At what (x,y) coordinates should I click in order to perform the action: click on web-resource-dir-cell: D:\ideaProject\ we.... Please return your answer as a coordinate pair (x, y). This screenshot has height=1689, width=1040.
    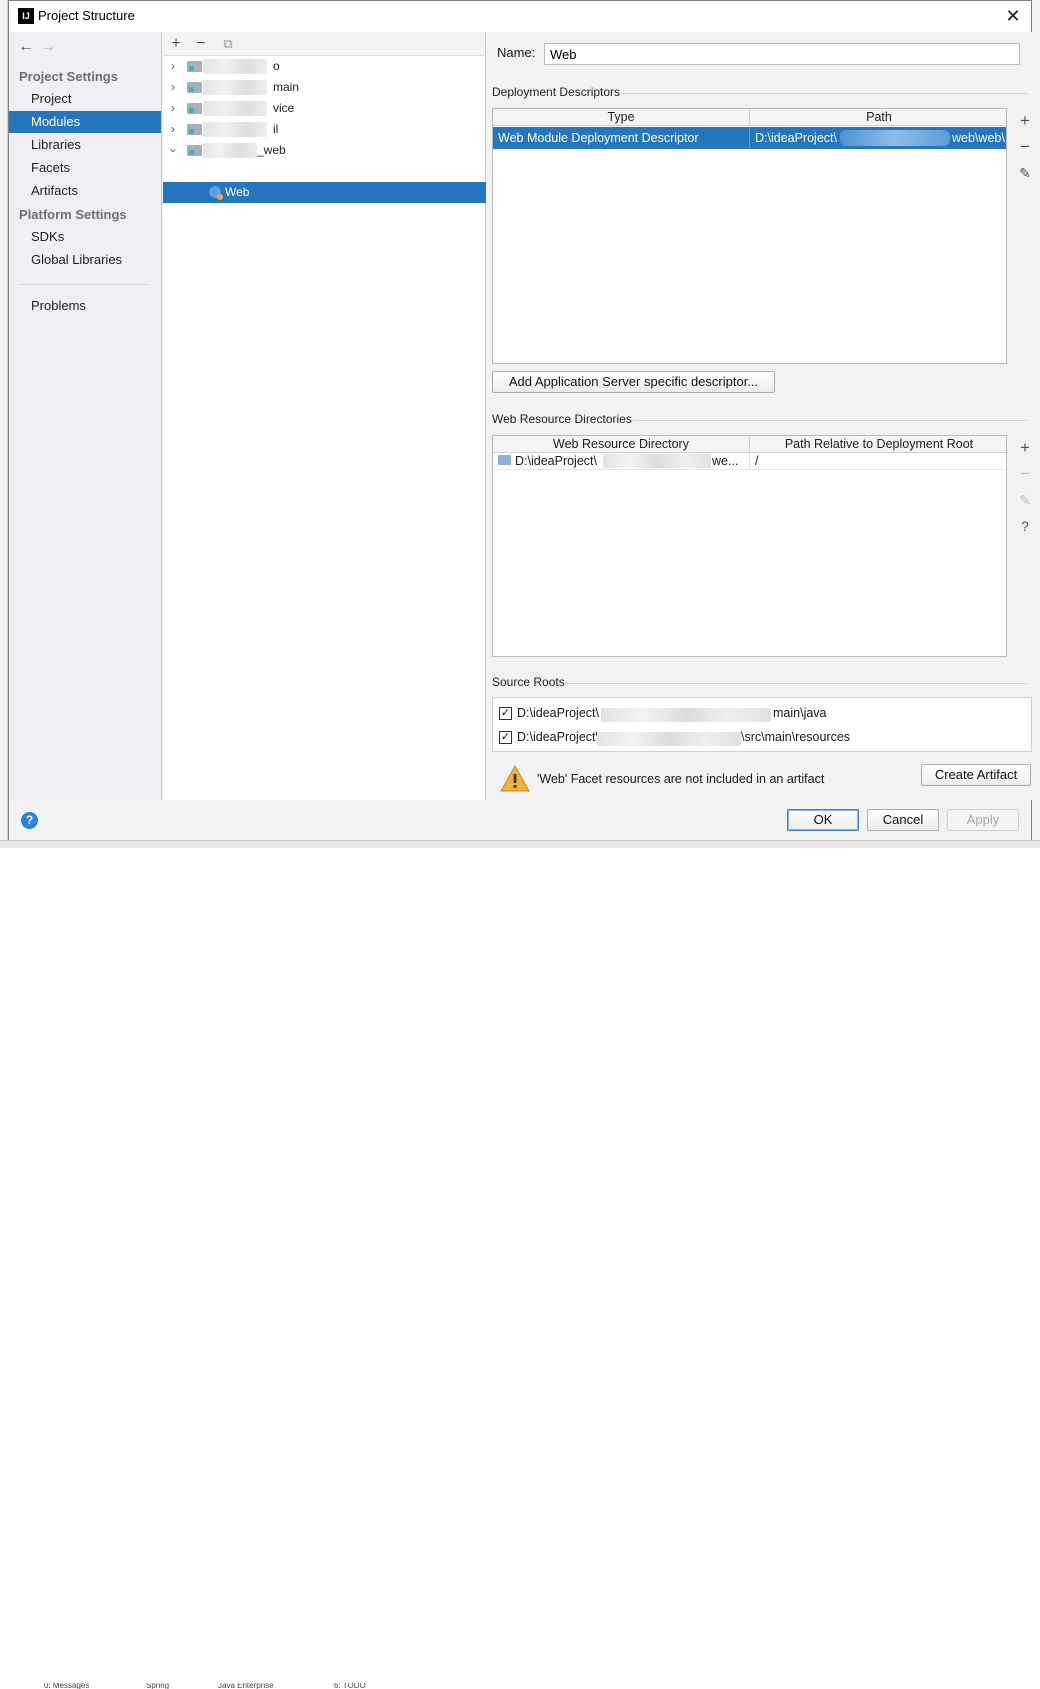
    Looking at the image, I should click on (621, 461).